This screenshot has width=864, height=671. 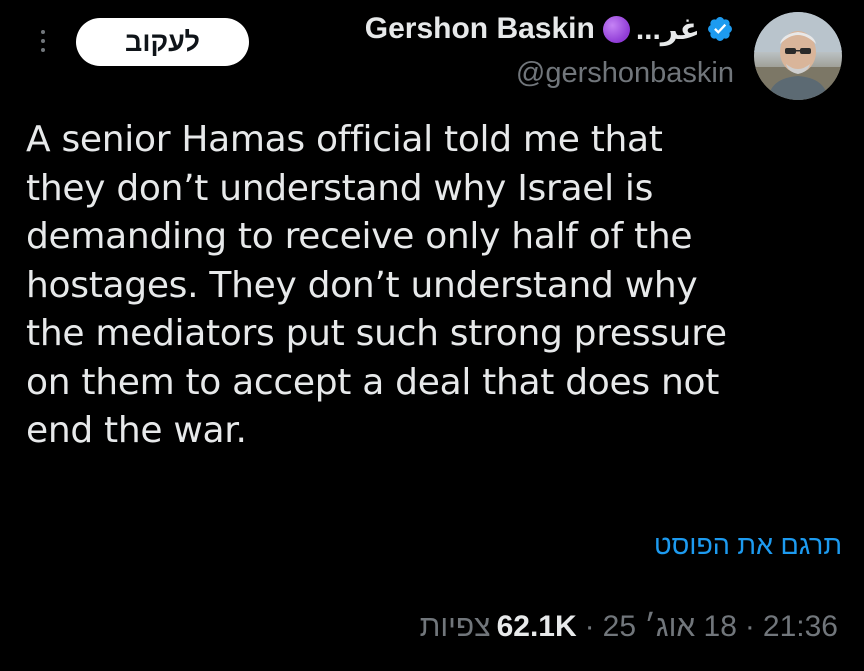 What do you see at coordinates (359, 236) in the screenshot?
I see `tweet-line: demanding to receive only half of the` at bounding box center [359, 236].